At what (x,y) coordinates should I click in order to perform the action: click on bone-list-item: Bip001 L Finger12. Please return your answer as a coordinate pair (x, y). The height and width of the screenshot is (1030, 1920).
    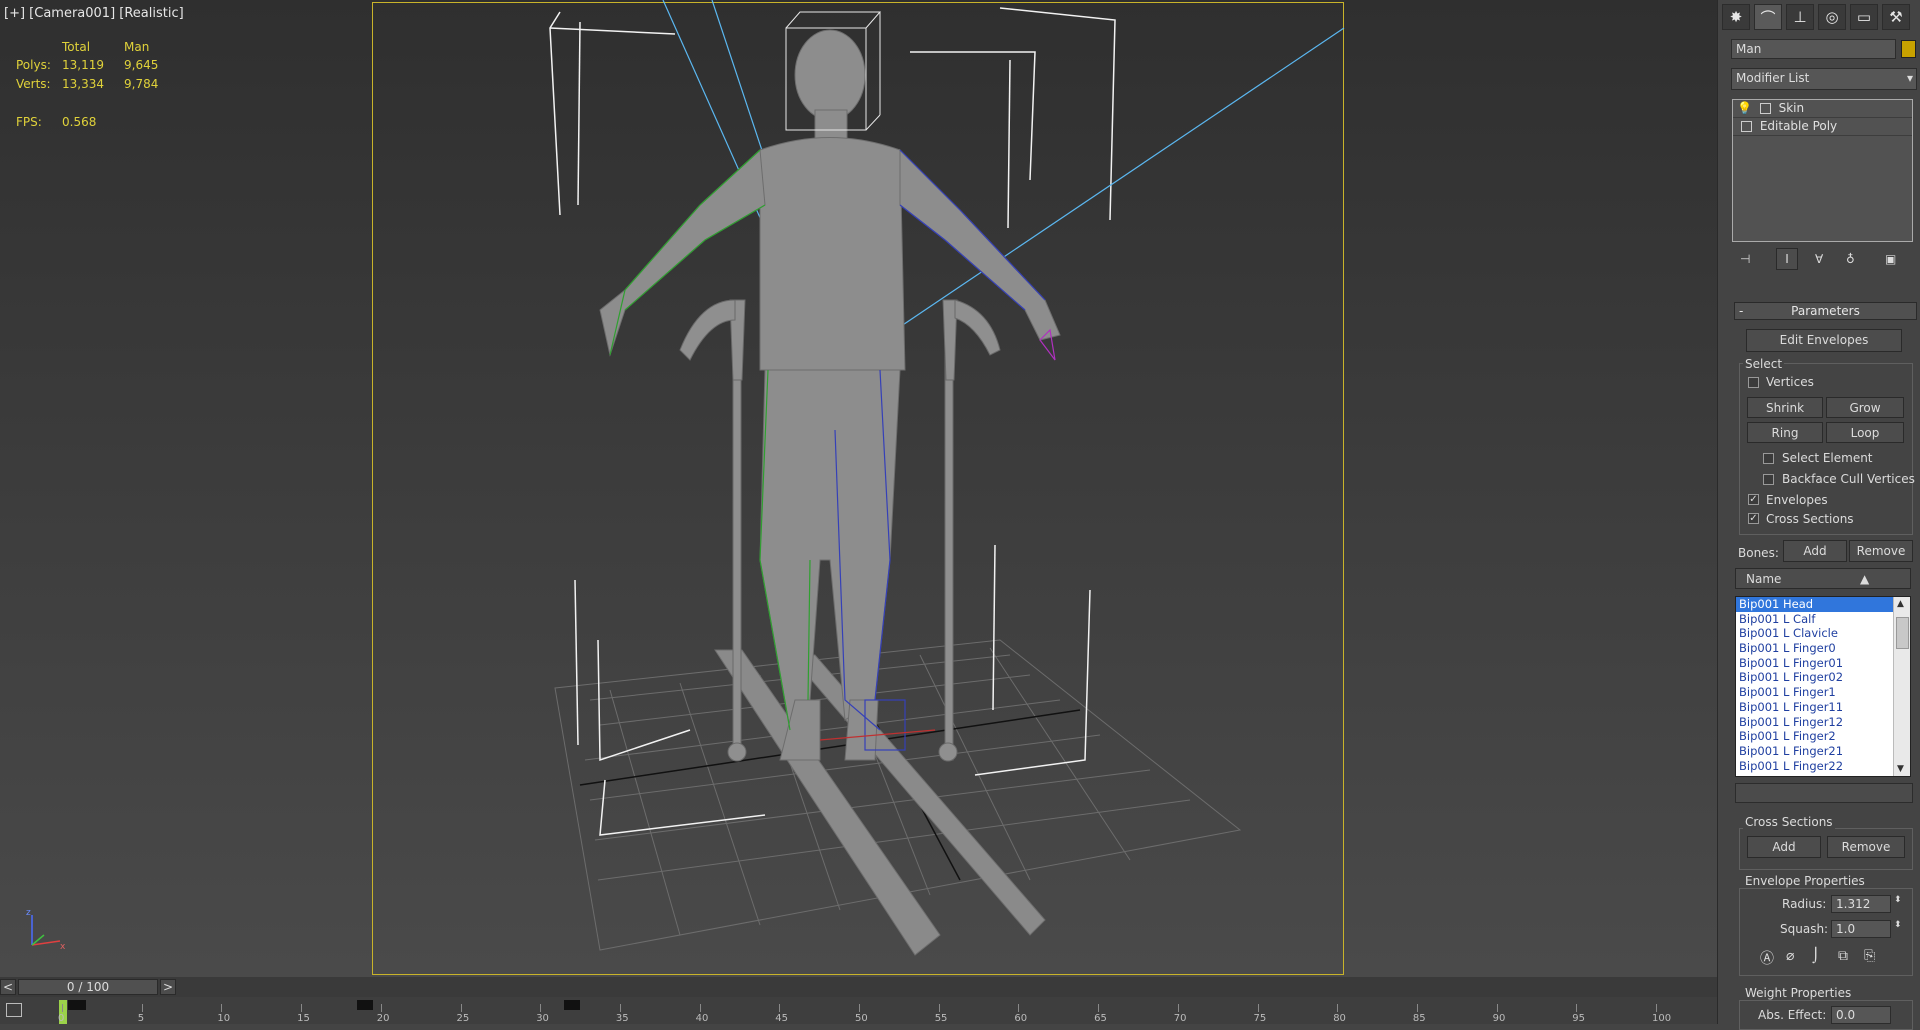
    Looking at the image, I should click on (1823, 722).